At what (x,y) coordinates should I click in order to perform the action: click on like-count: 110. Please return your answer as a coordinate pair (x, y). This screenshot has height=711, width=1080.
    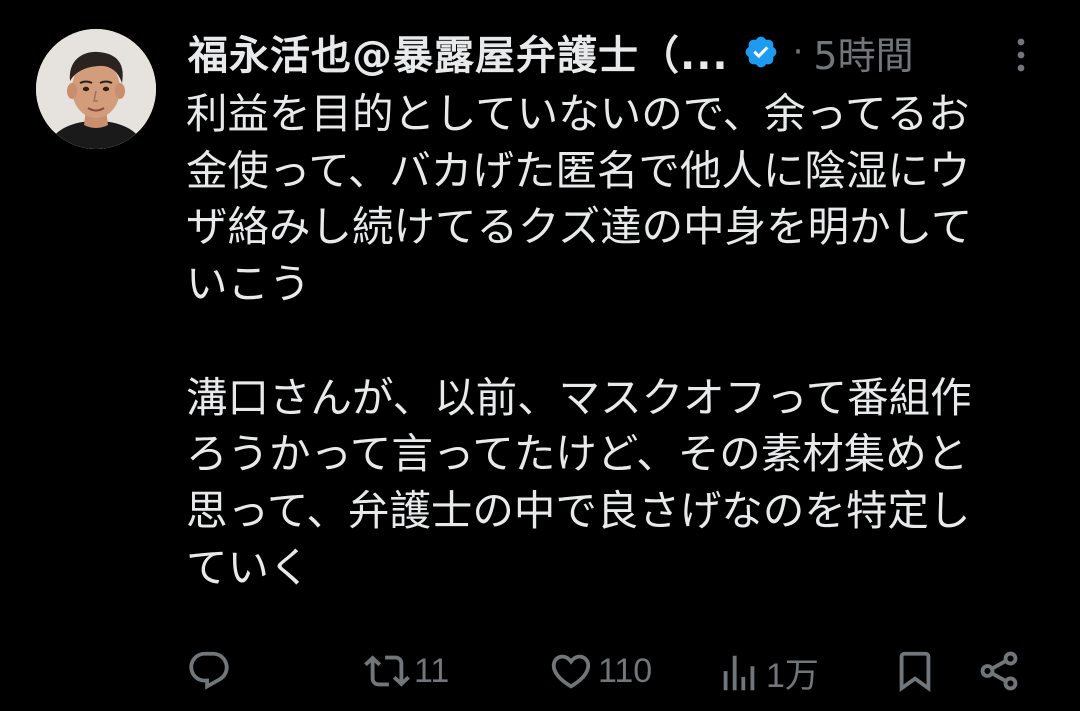
    Looking at the image, I should click on (625, 670).